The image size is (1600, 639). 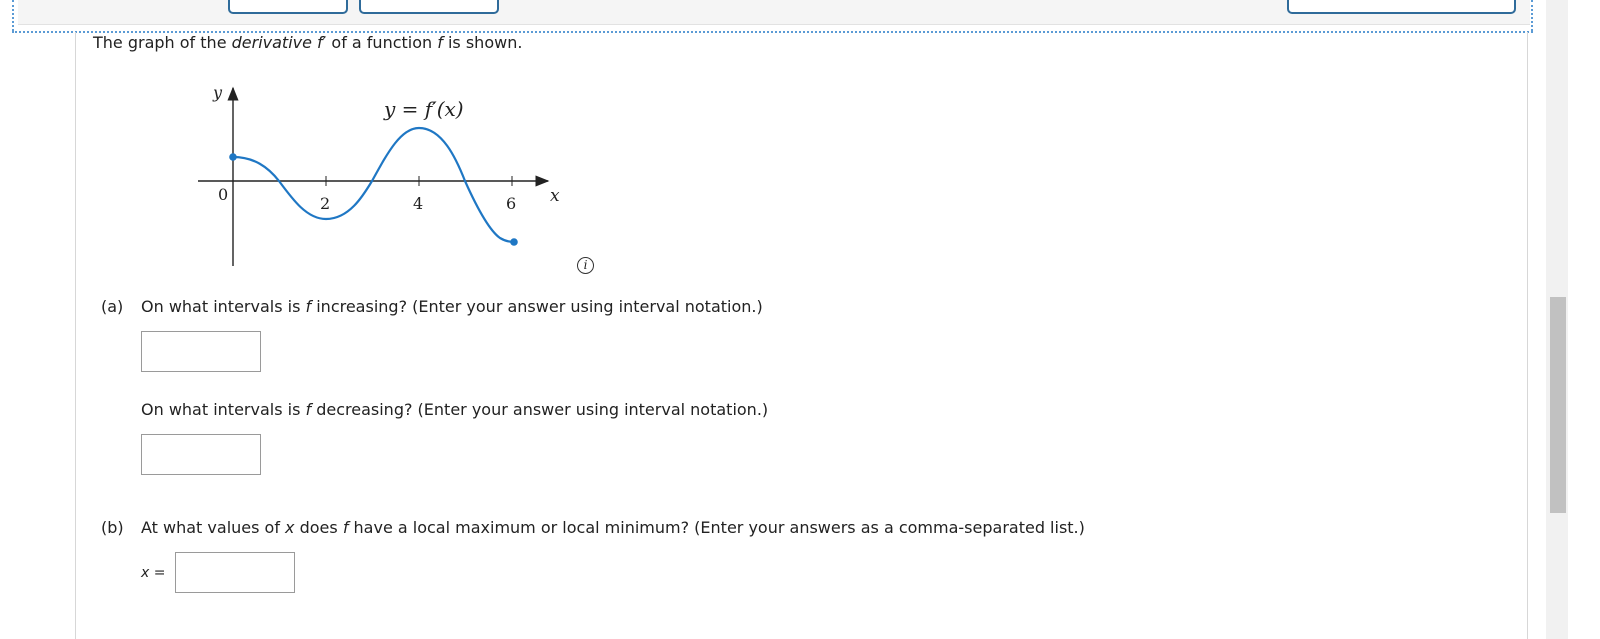 I want to click on x-equals-label: x =, so click(x=153, y=573).